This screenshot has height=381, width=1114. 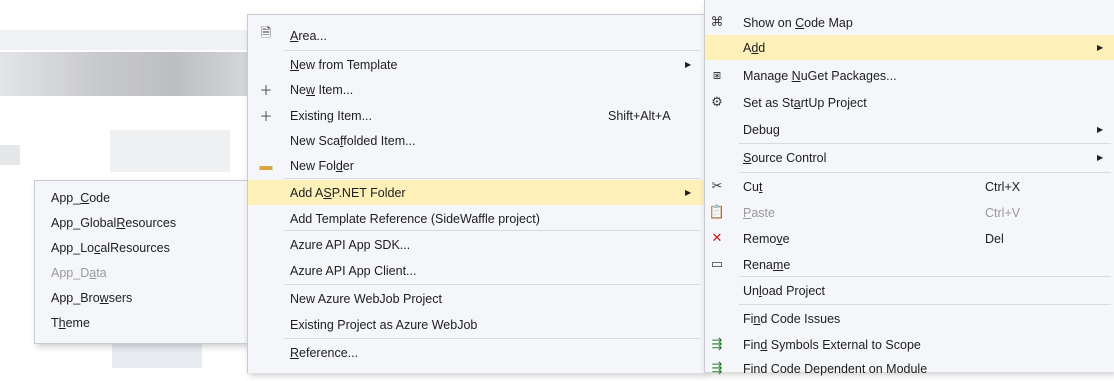 I want to click on find-code-dependent-icon: ⇶, so click(x=717, y=367).